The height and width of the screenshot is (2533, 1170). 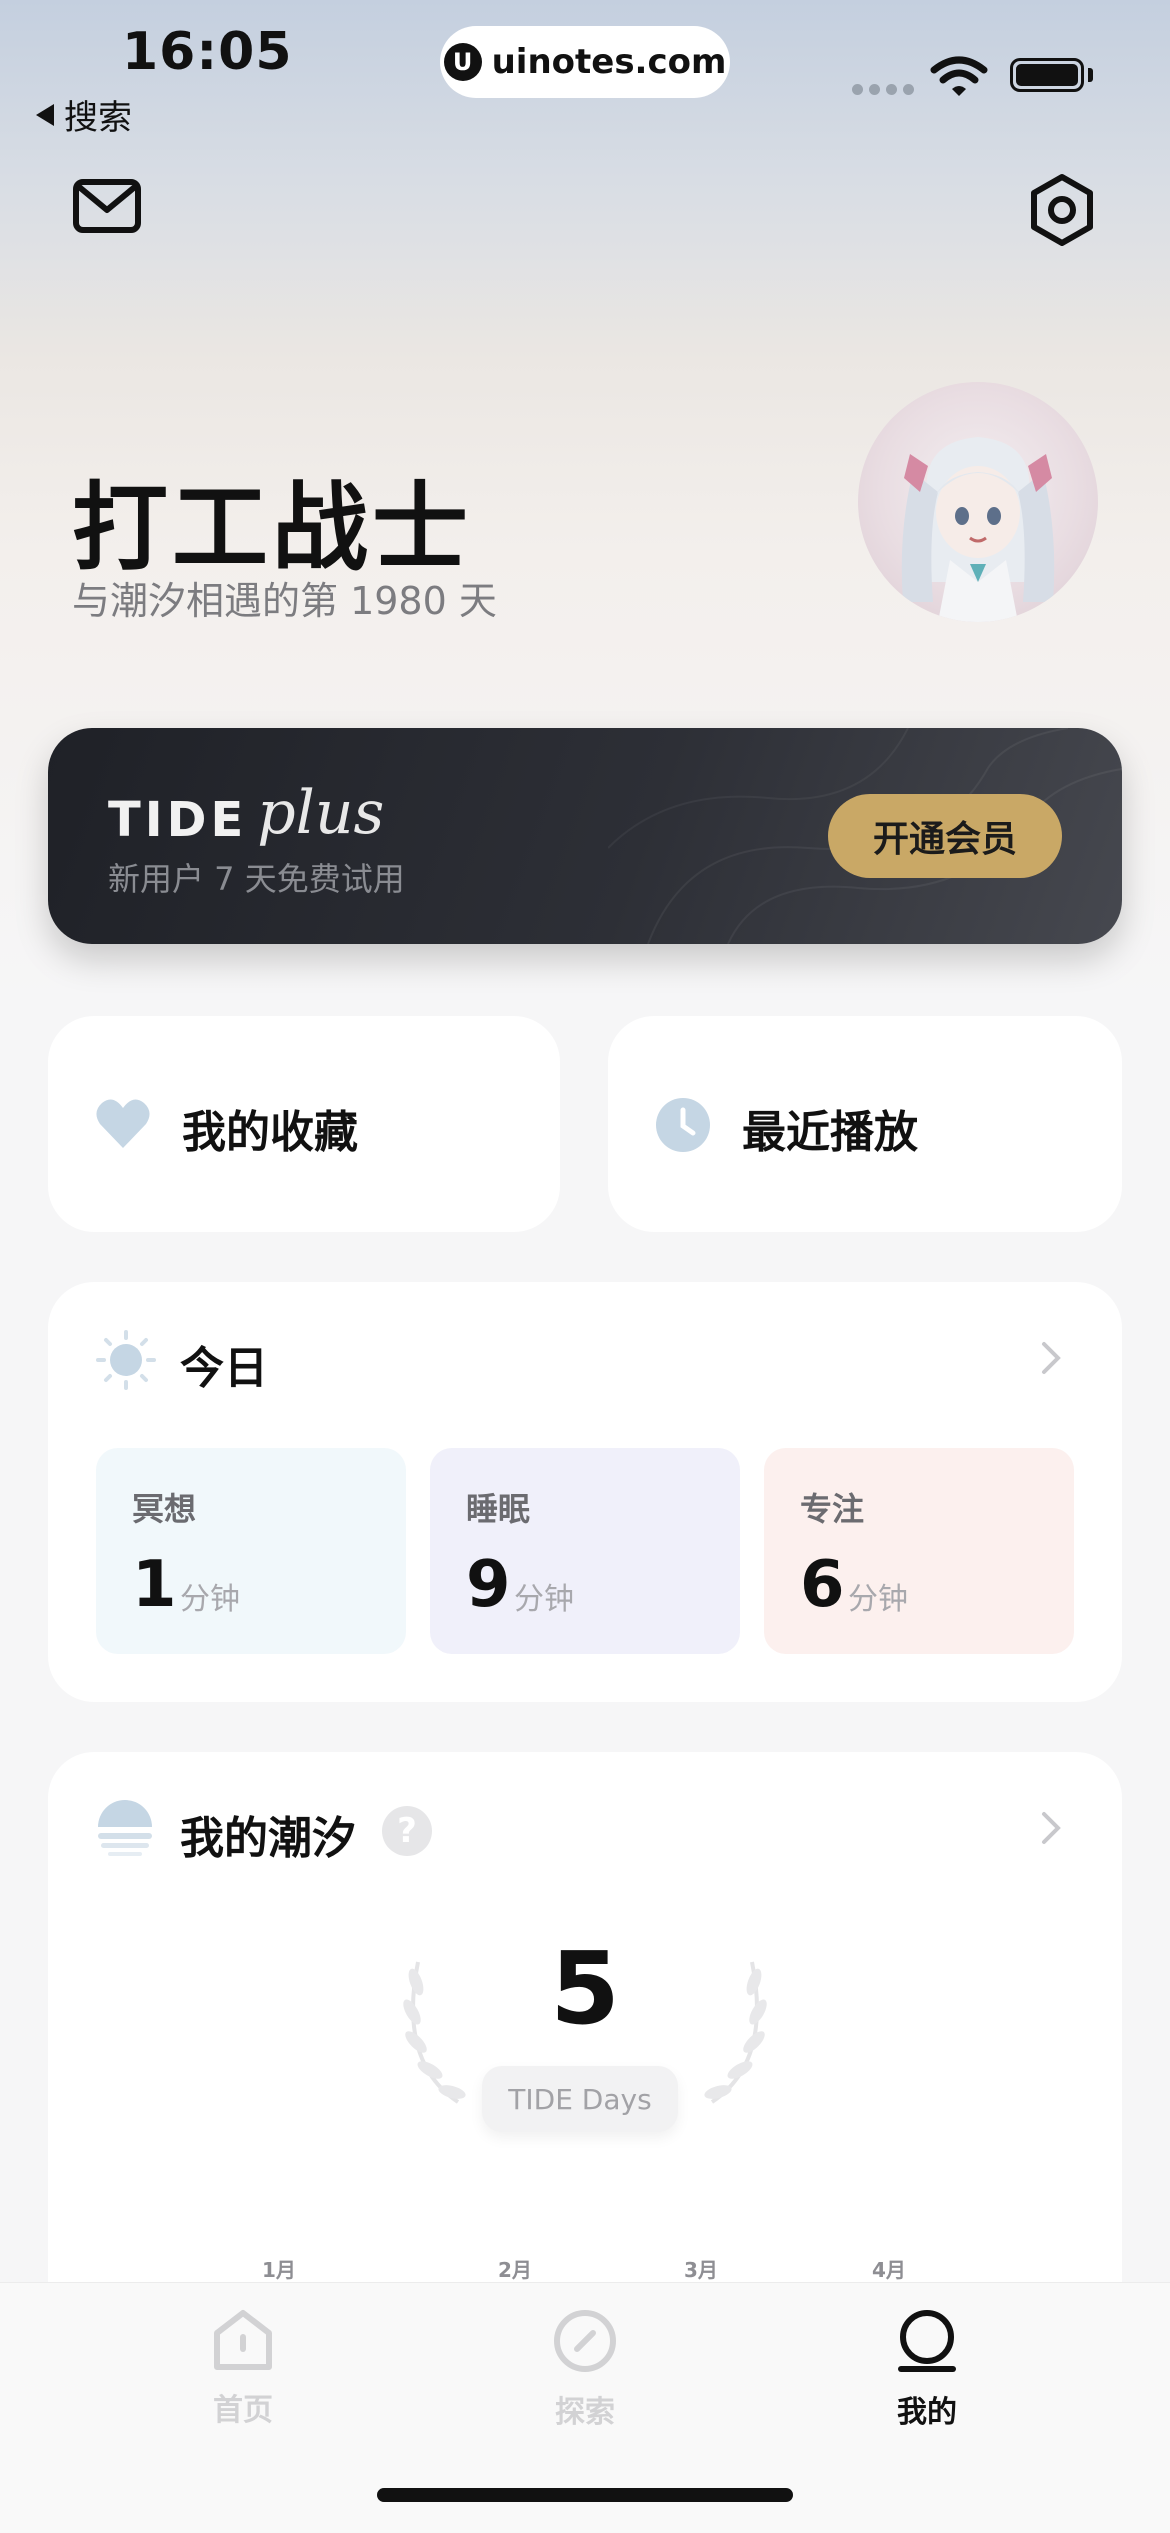 I want to click on cellular-signal-icon, so click(x=883, y=89).